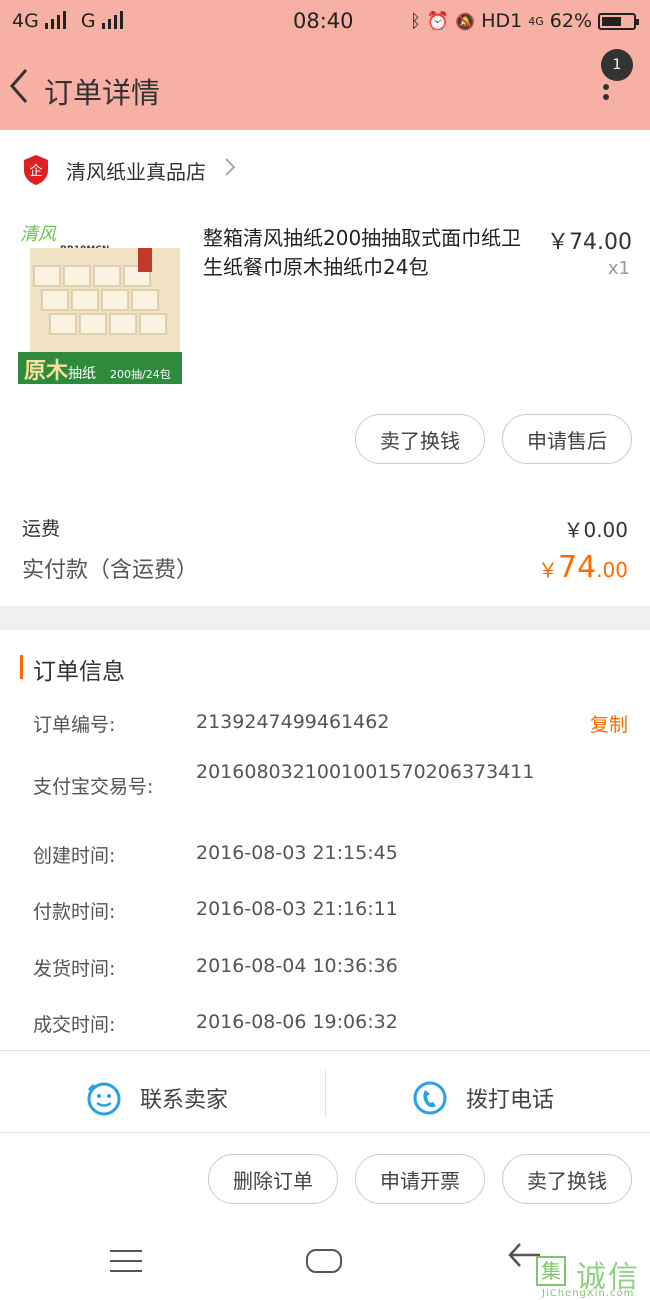 The width and height of the screenshot is (650, 1300). Describe the element at coordinates (524, 21) in the screenshot. I see `status-icons: ᛒ ⏰ 🔕 HD1 4G 62%` at that location.